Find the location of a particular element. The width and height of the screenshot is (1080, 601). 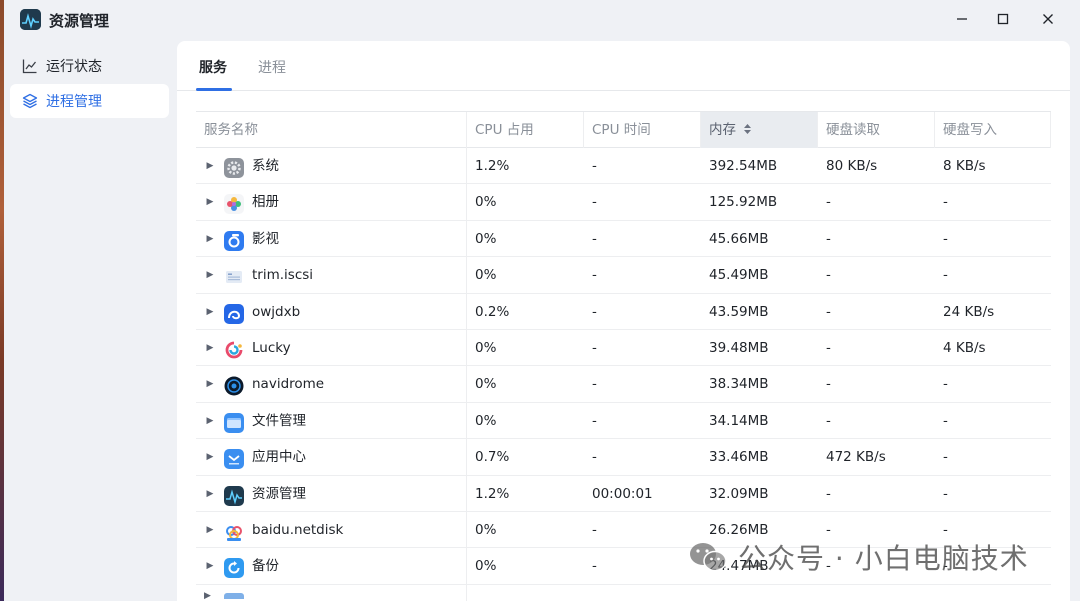

table-row: ▶ 资源管理 1.2% 00:00:01 32.09MB - - is located at coordinates (623, 494).